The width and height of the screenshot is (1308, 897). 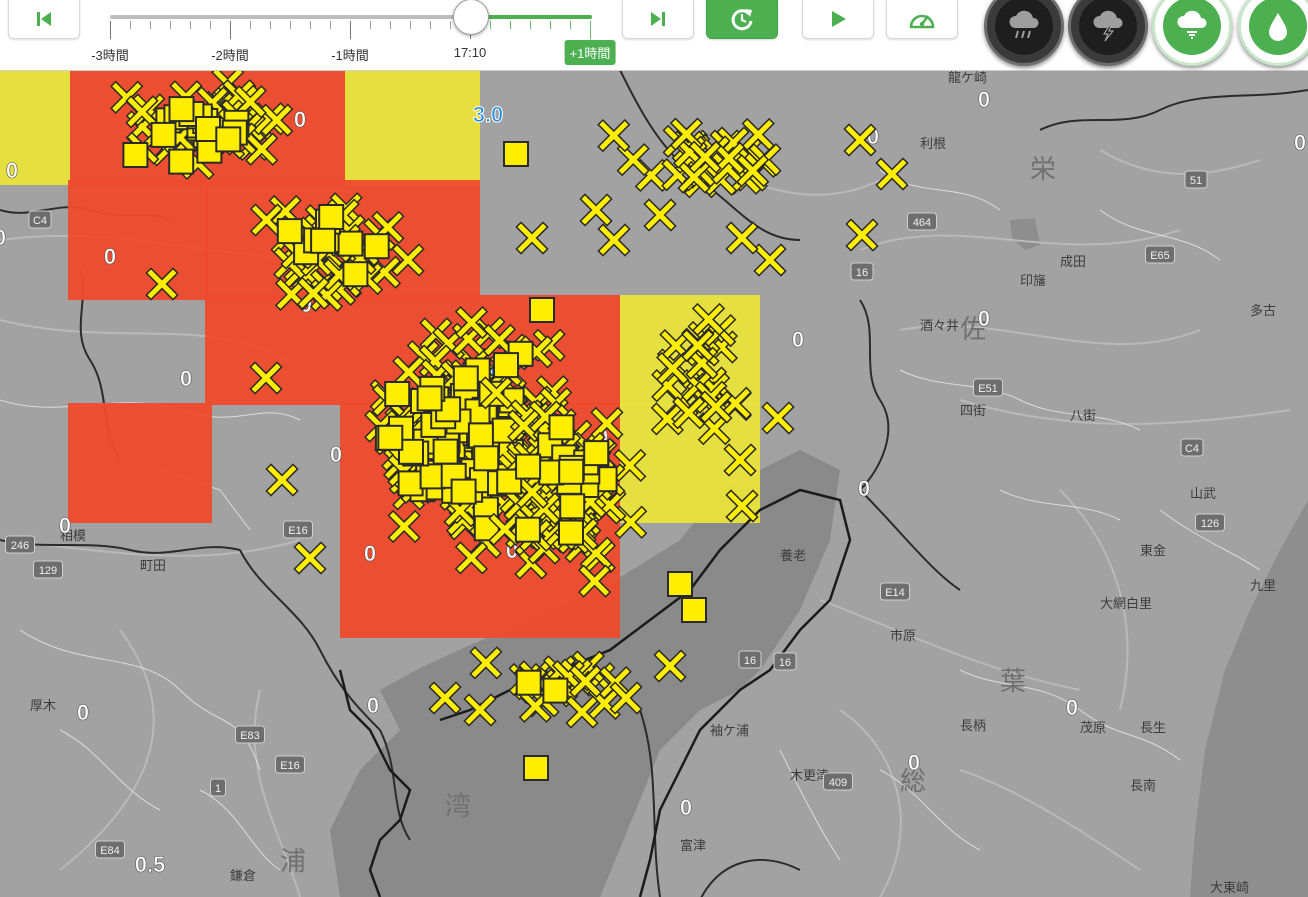 I want to click on speed-button, so click(x=922, y=19).